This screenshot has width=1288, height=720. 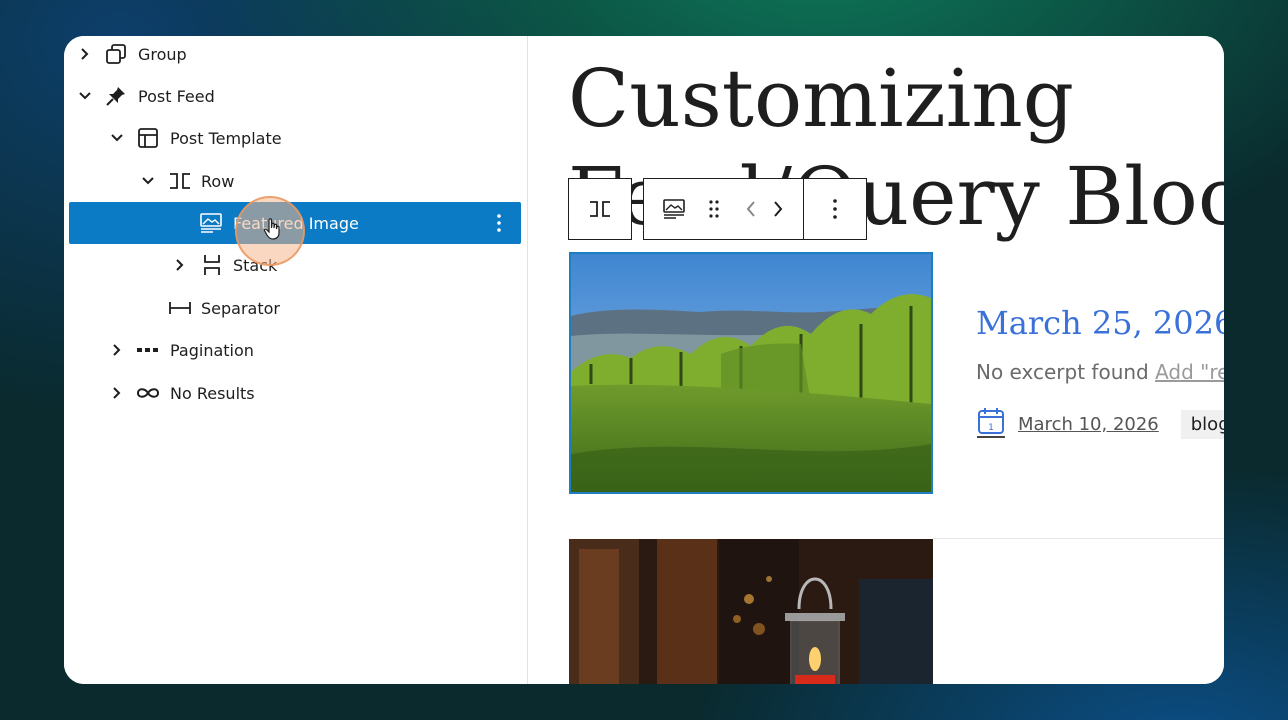 What do you see at coordinates (1202, 424) in the screenshot?
I see `post-tag: blog` at bounding box center [1202, 424].